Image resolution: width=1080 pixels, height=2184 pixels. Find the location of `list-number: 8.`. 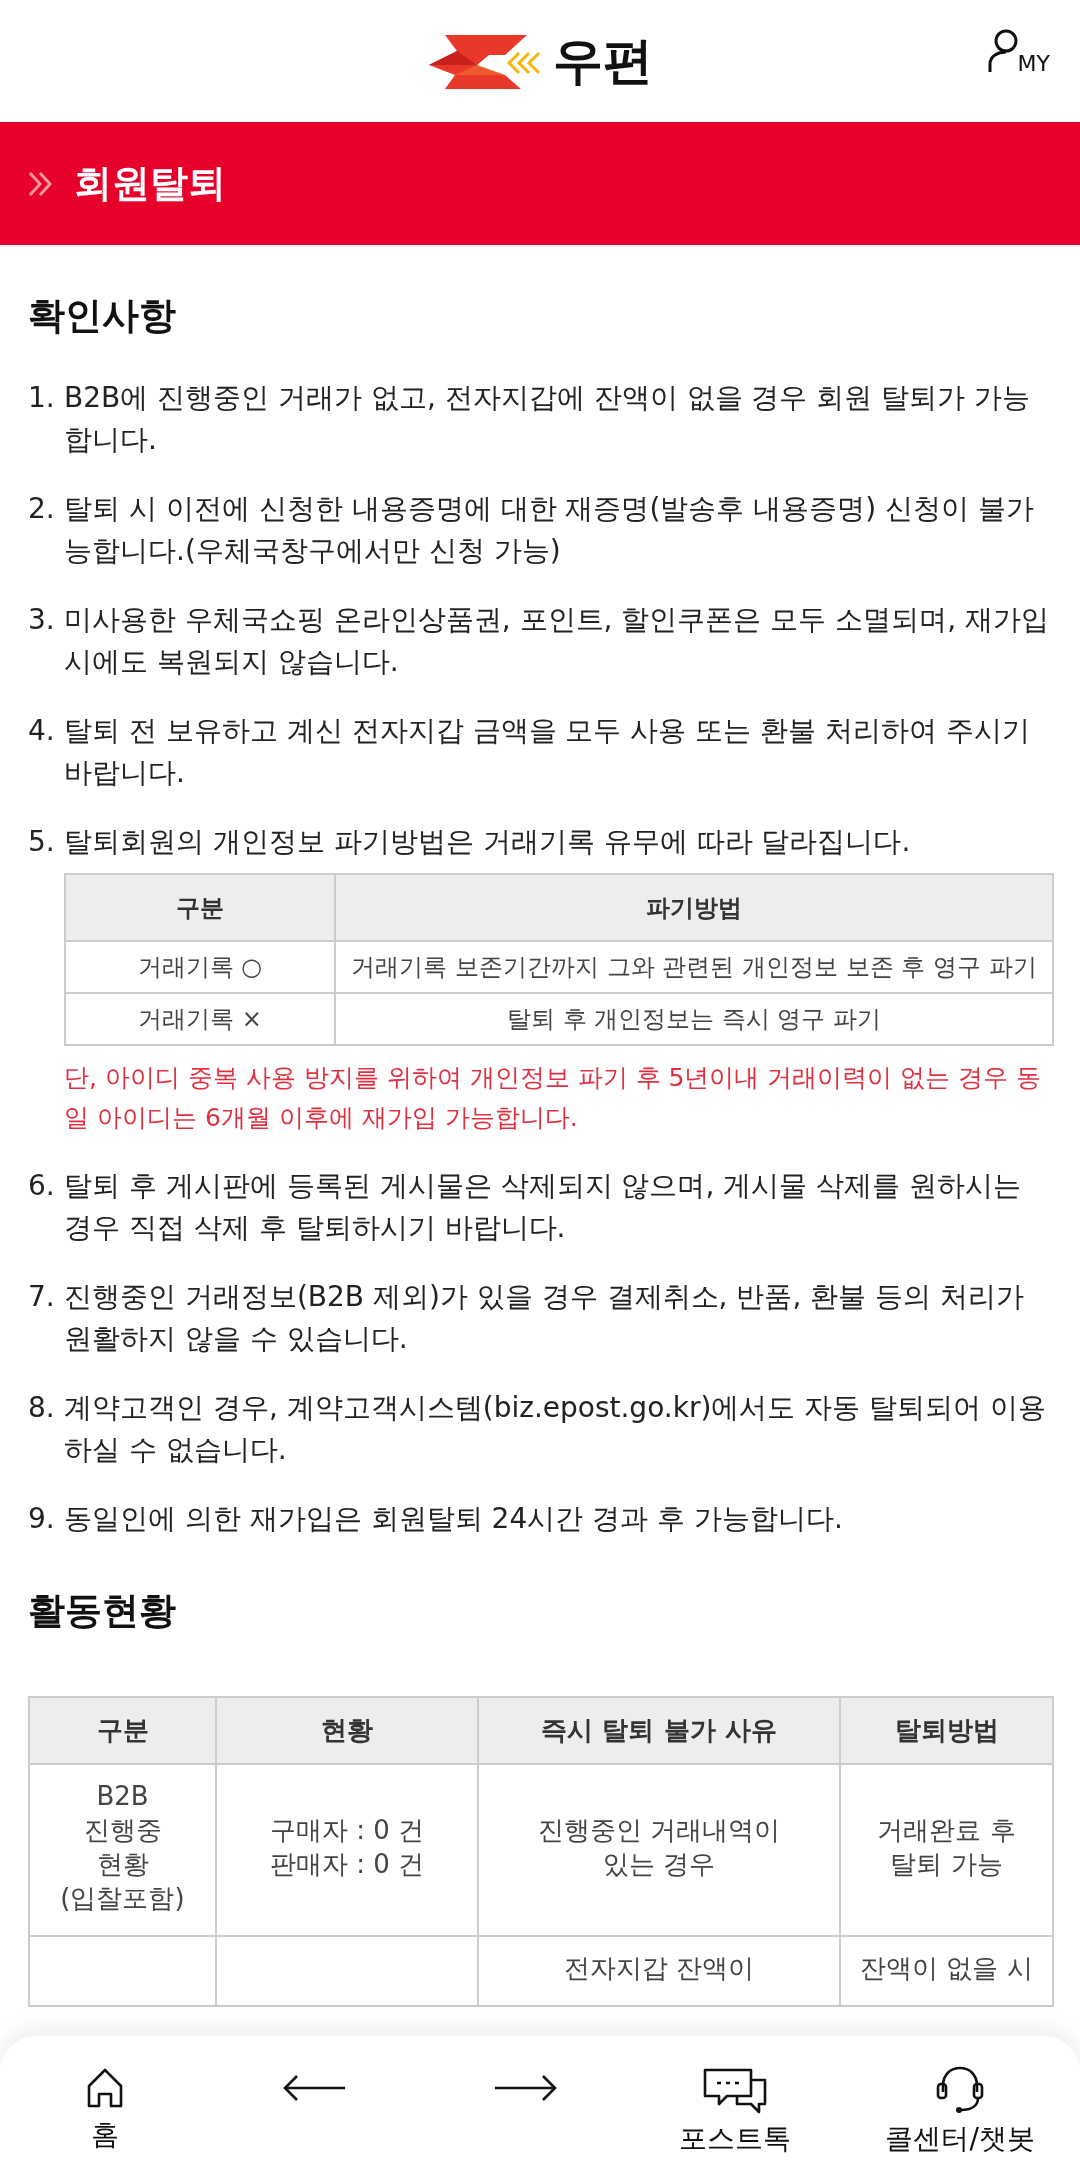

list-number: 8. is located at coordinates (42, 1408).